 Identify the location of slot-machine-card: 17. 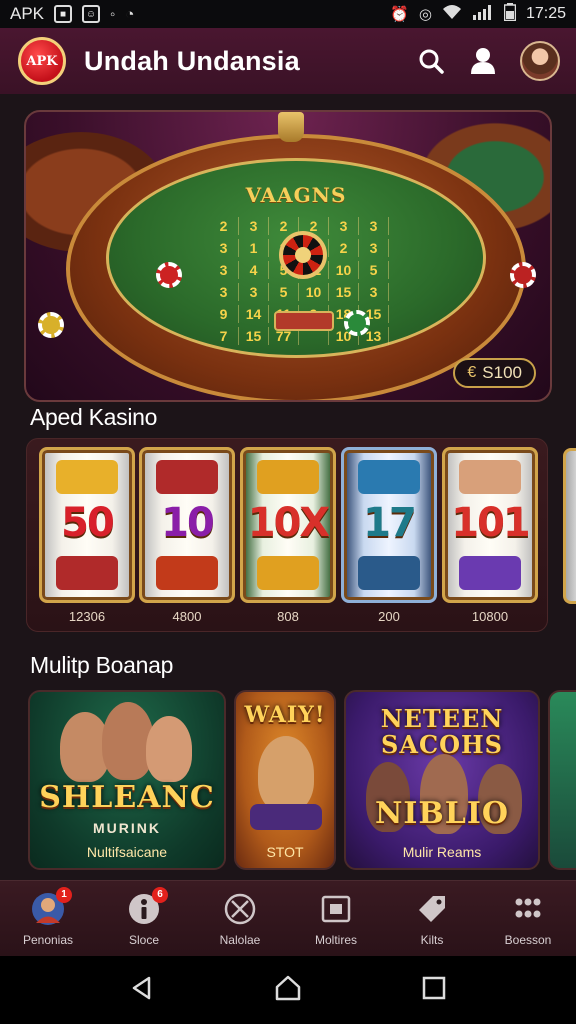
(389, 525).